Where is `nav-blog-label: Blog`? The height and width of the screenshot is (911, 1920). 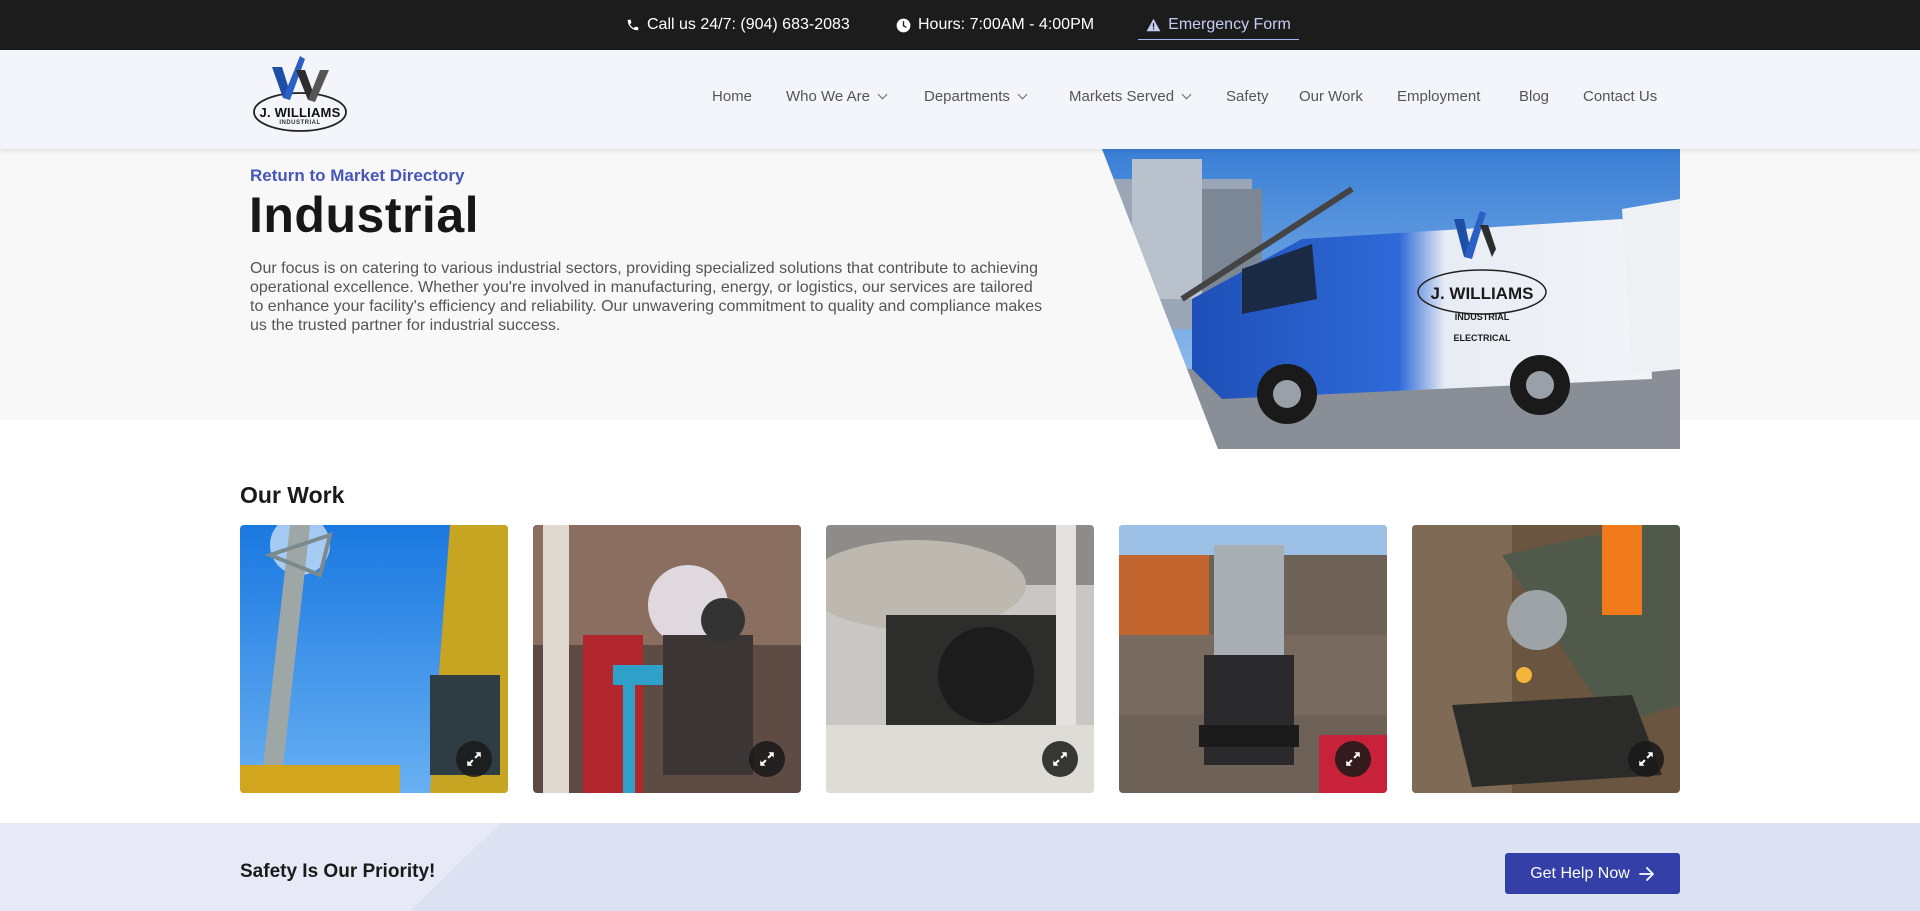 nav-blog-label: Blog is located at coordinates (1534, 96).